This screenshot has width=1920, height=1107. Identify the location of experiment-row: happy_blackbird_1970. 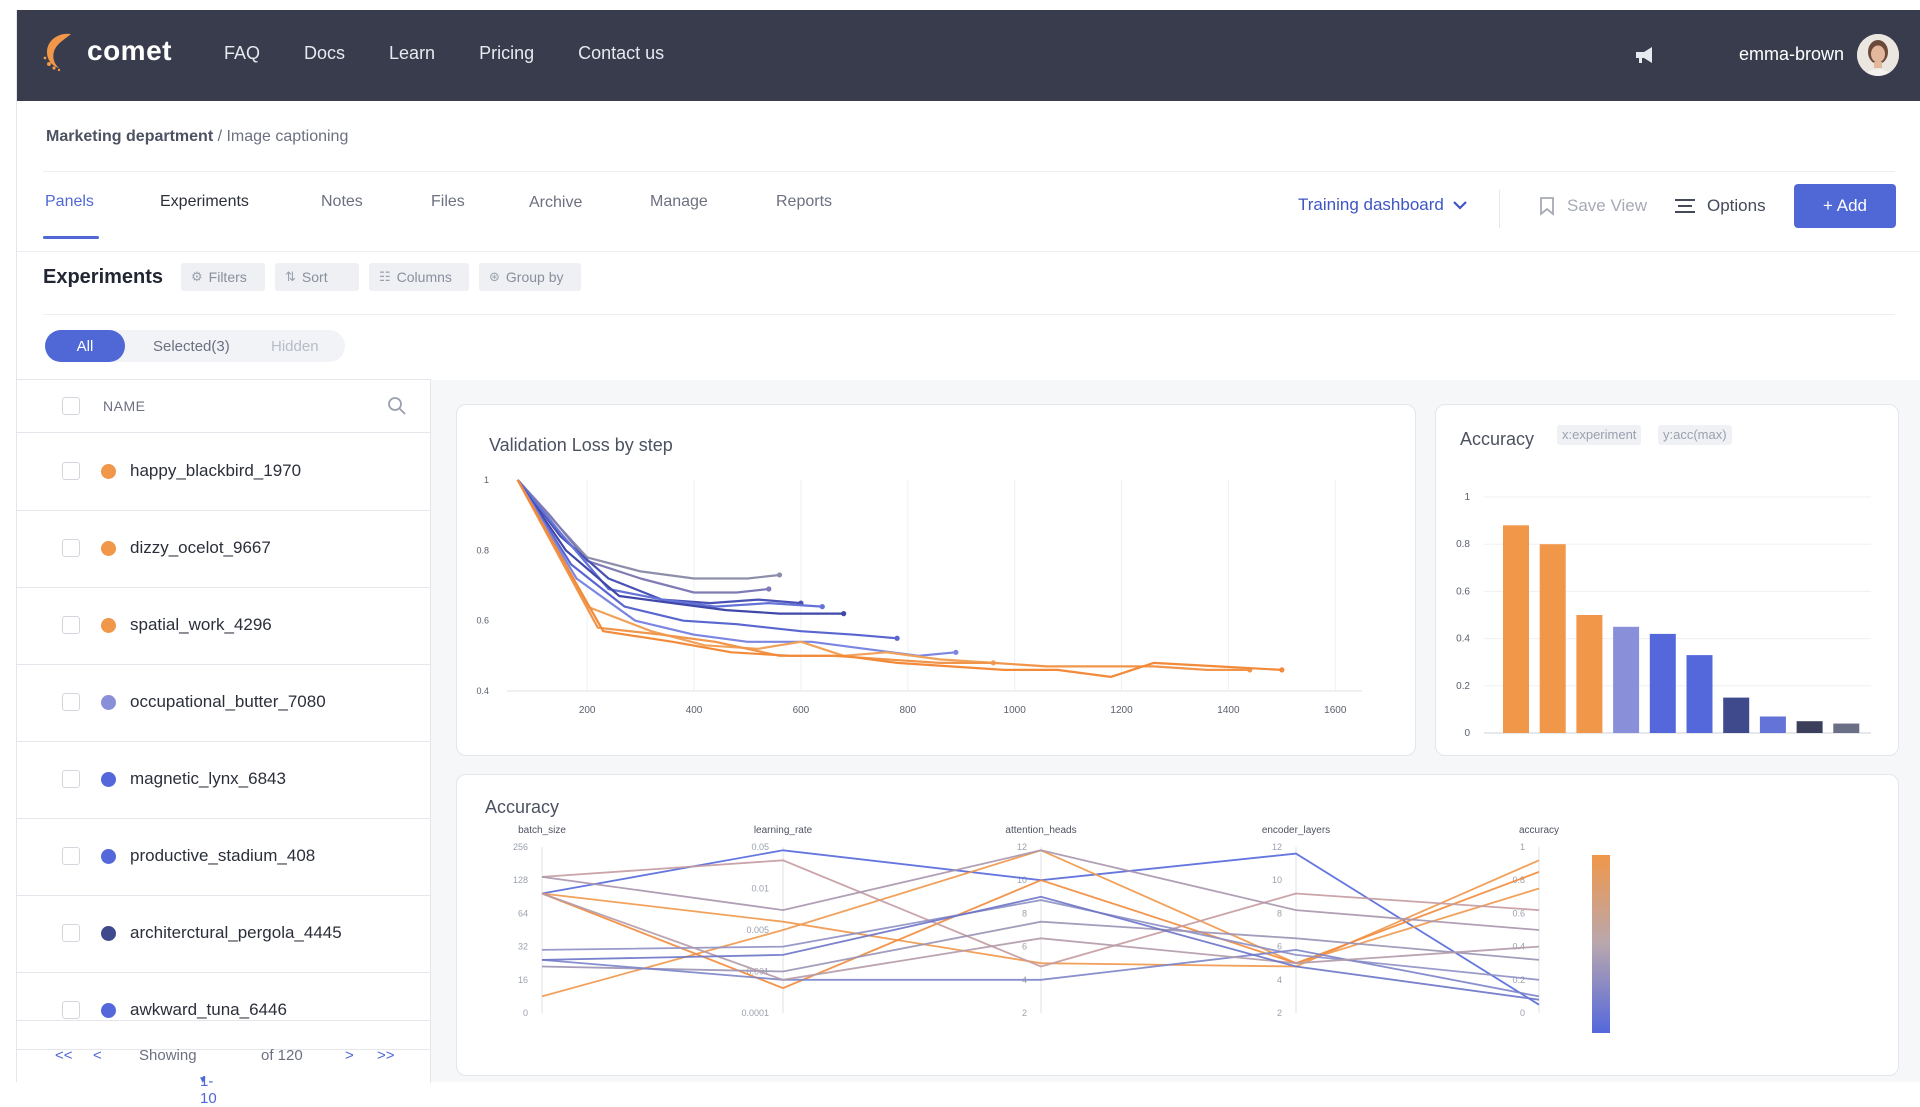
(223, 472).